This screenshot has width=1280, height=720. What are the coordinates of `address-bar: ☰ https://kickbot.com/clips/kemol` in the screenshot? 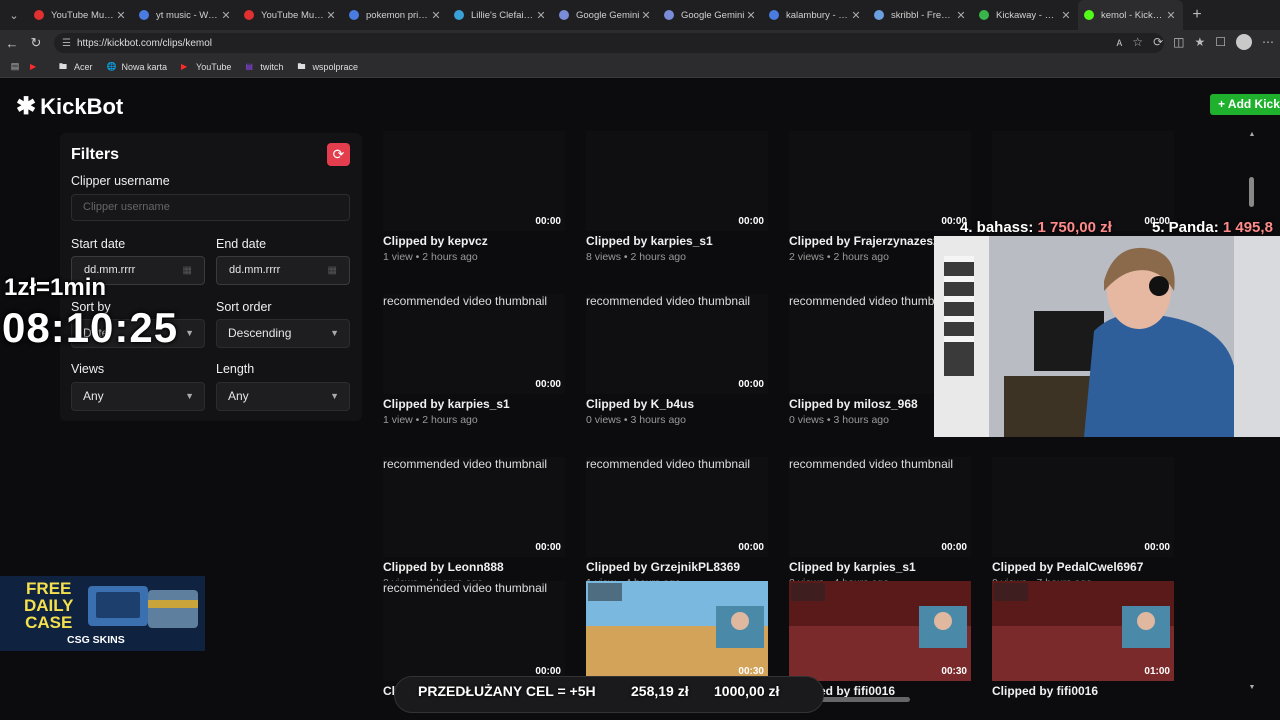 It's located at (609, 43).